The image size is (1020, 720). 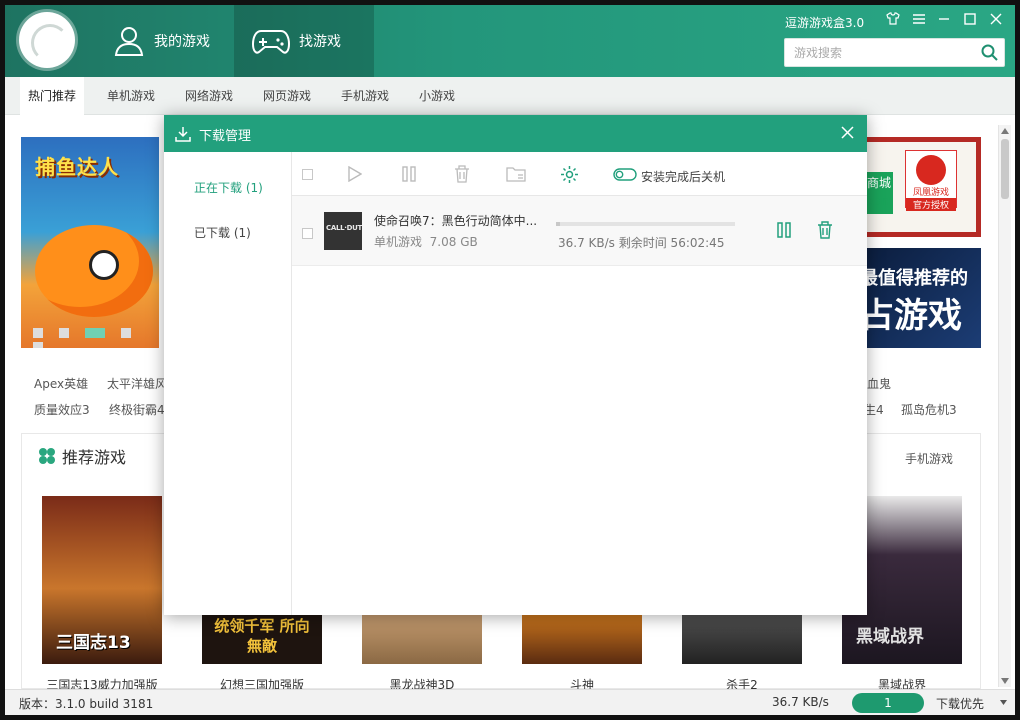 What do you see at coordinates (888, 703) in the screenshot?
I see `download-count-badge: 1` at bounding box center [888, 703].